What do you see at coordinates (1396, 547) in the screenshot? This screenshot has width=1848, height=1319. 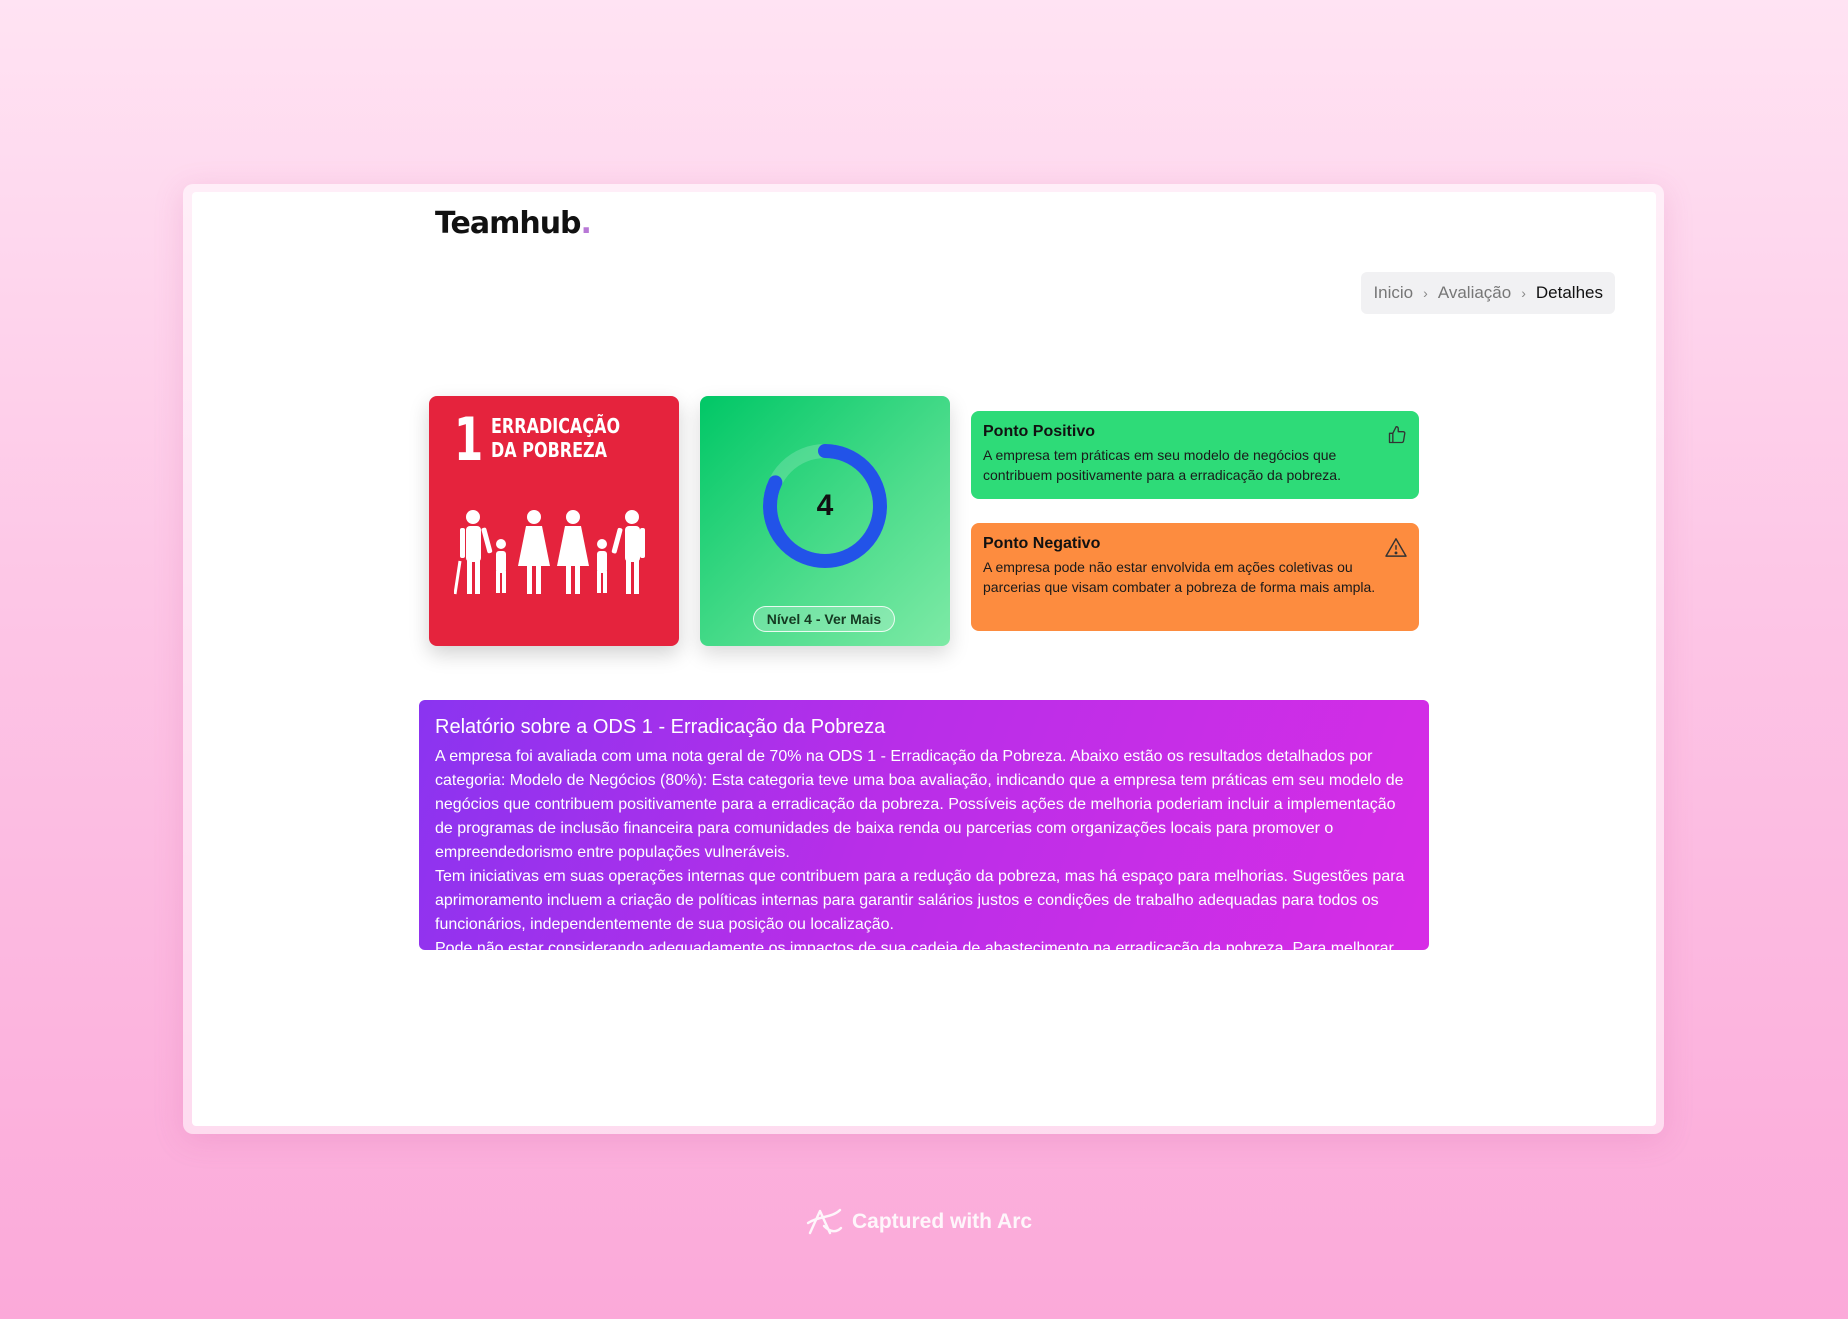 I see `warning-icon` at bounding box center [1396, 547].